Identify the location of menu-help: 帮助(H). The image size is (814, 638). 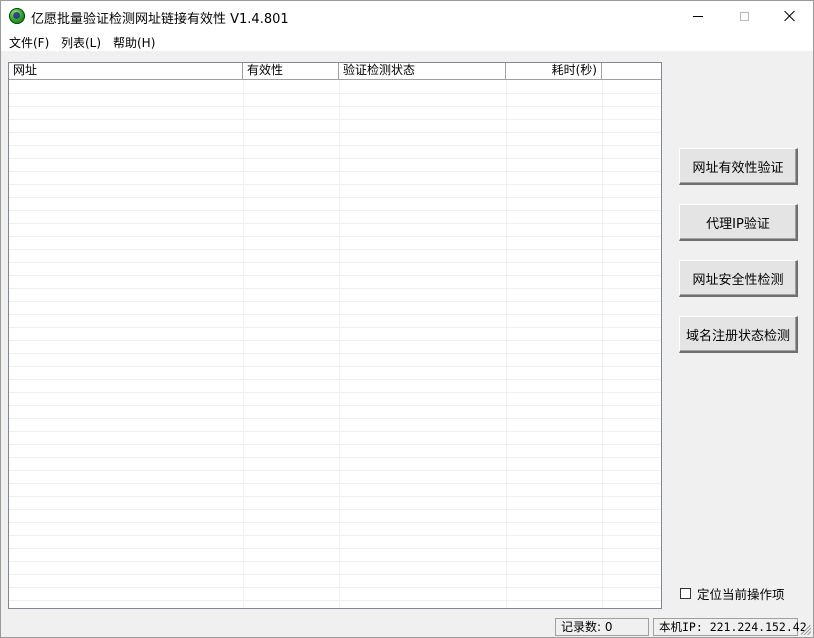
(134, 42).